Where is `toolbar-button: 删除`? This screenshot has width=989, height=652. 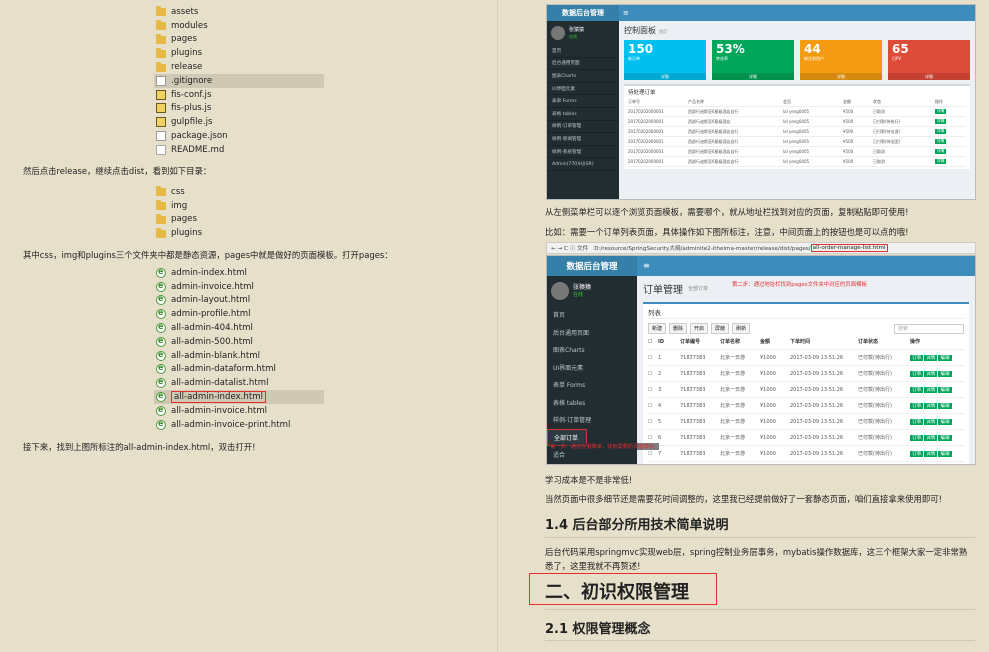
toolbar-button: 删除 is located at coordinates (678, 328).